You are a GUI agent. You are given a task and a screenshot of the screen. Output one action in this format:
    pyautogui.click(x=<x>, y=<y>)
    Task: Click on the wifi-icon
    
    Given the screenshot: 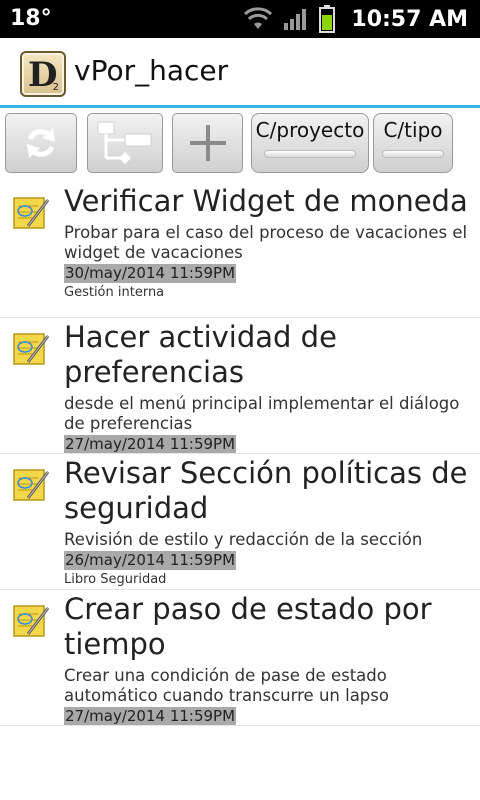 What is the action you would take?
    pyautogui.click(x=258, y=18)
    